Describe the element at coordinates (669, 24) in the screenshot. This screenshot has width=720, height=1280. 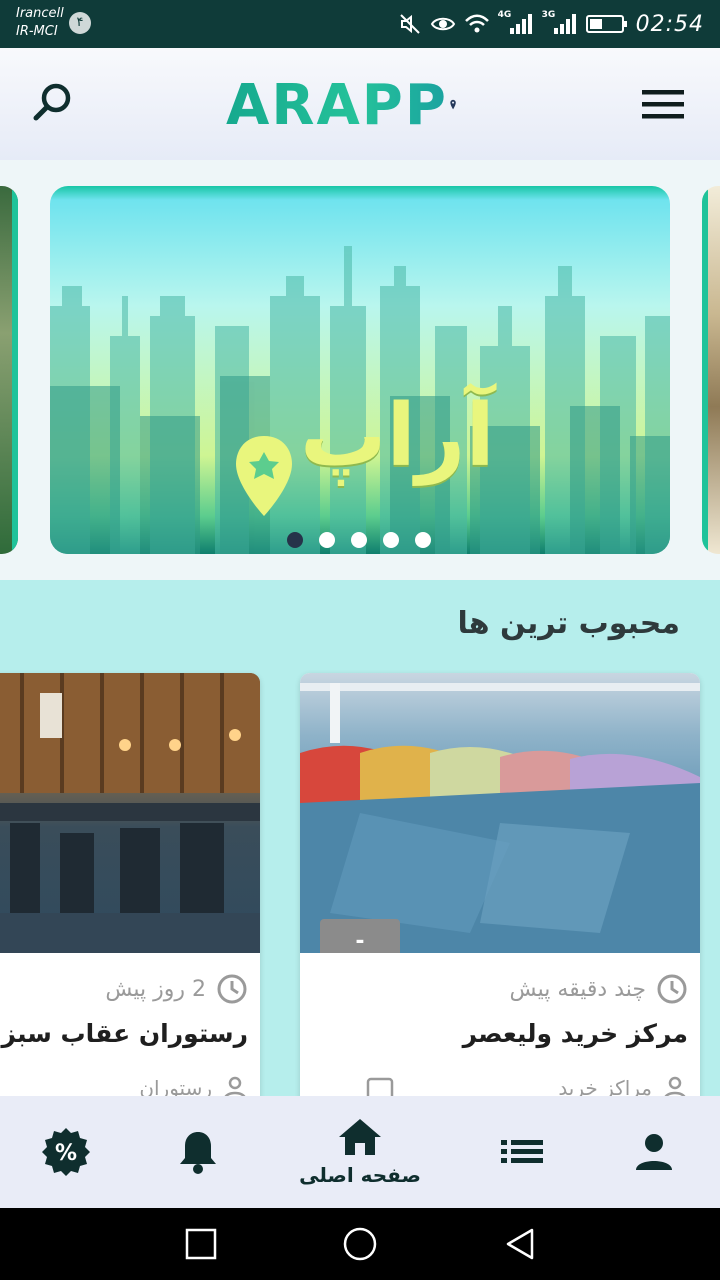
I see `clock: 02:54` at that location.